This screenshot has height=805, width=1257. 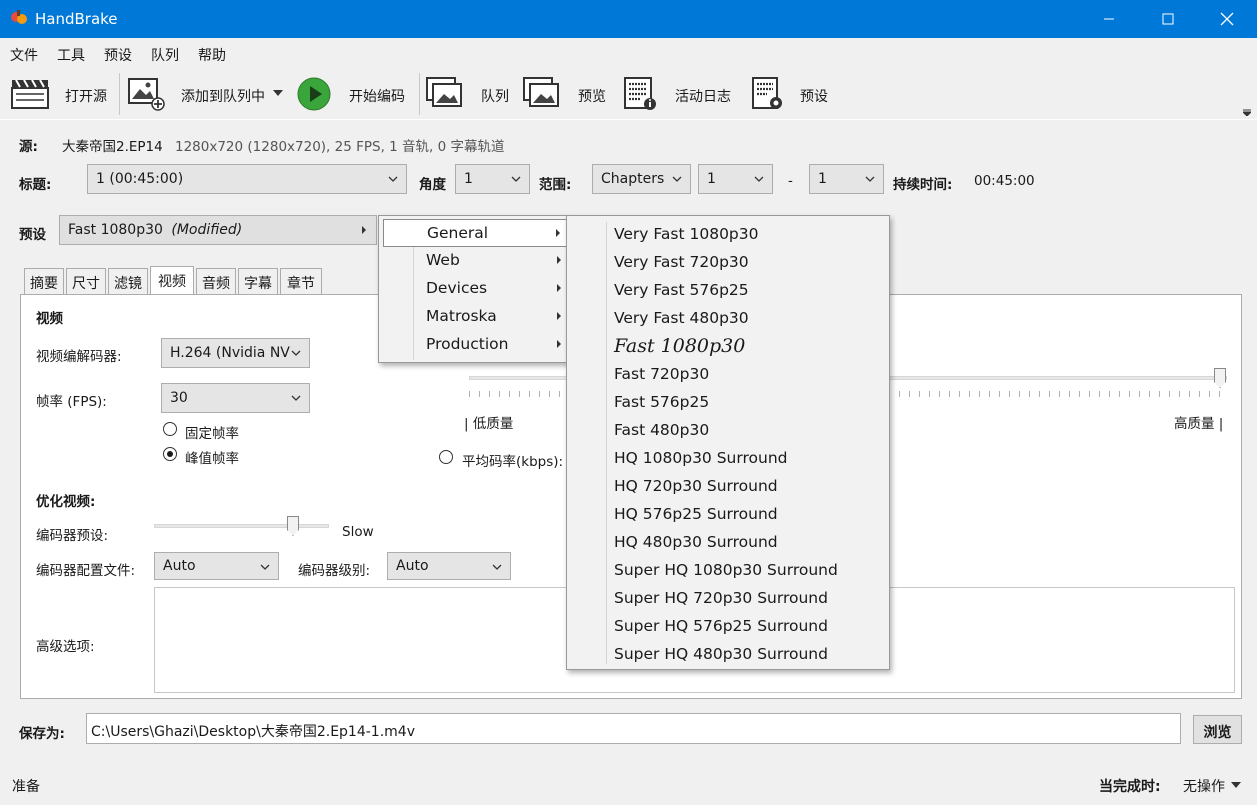 I want to click on preset-select-value: Fast 1080p30, so click(x=115, y=230).